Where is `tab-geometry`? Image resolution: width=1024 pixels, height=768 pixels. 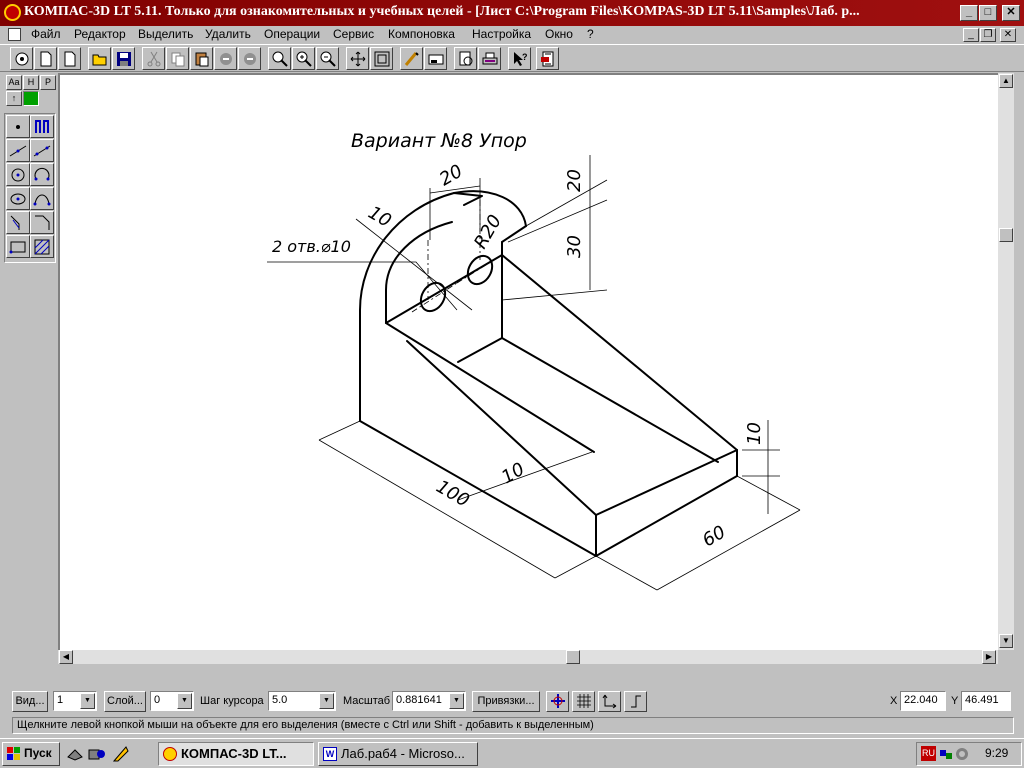
tab-geometry is located at coordinates (31, 98).